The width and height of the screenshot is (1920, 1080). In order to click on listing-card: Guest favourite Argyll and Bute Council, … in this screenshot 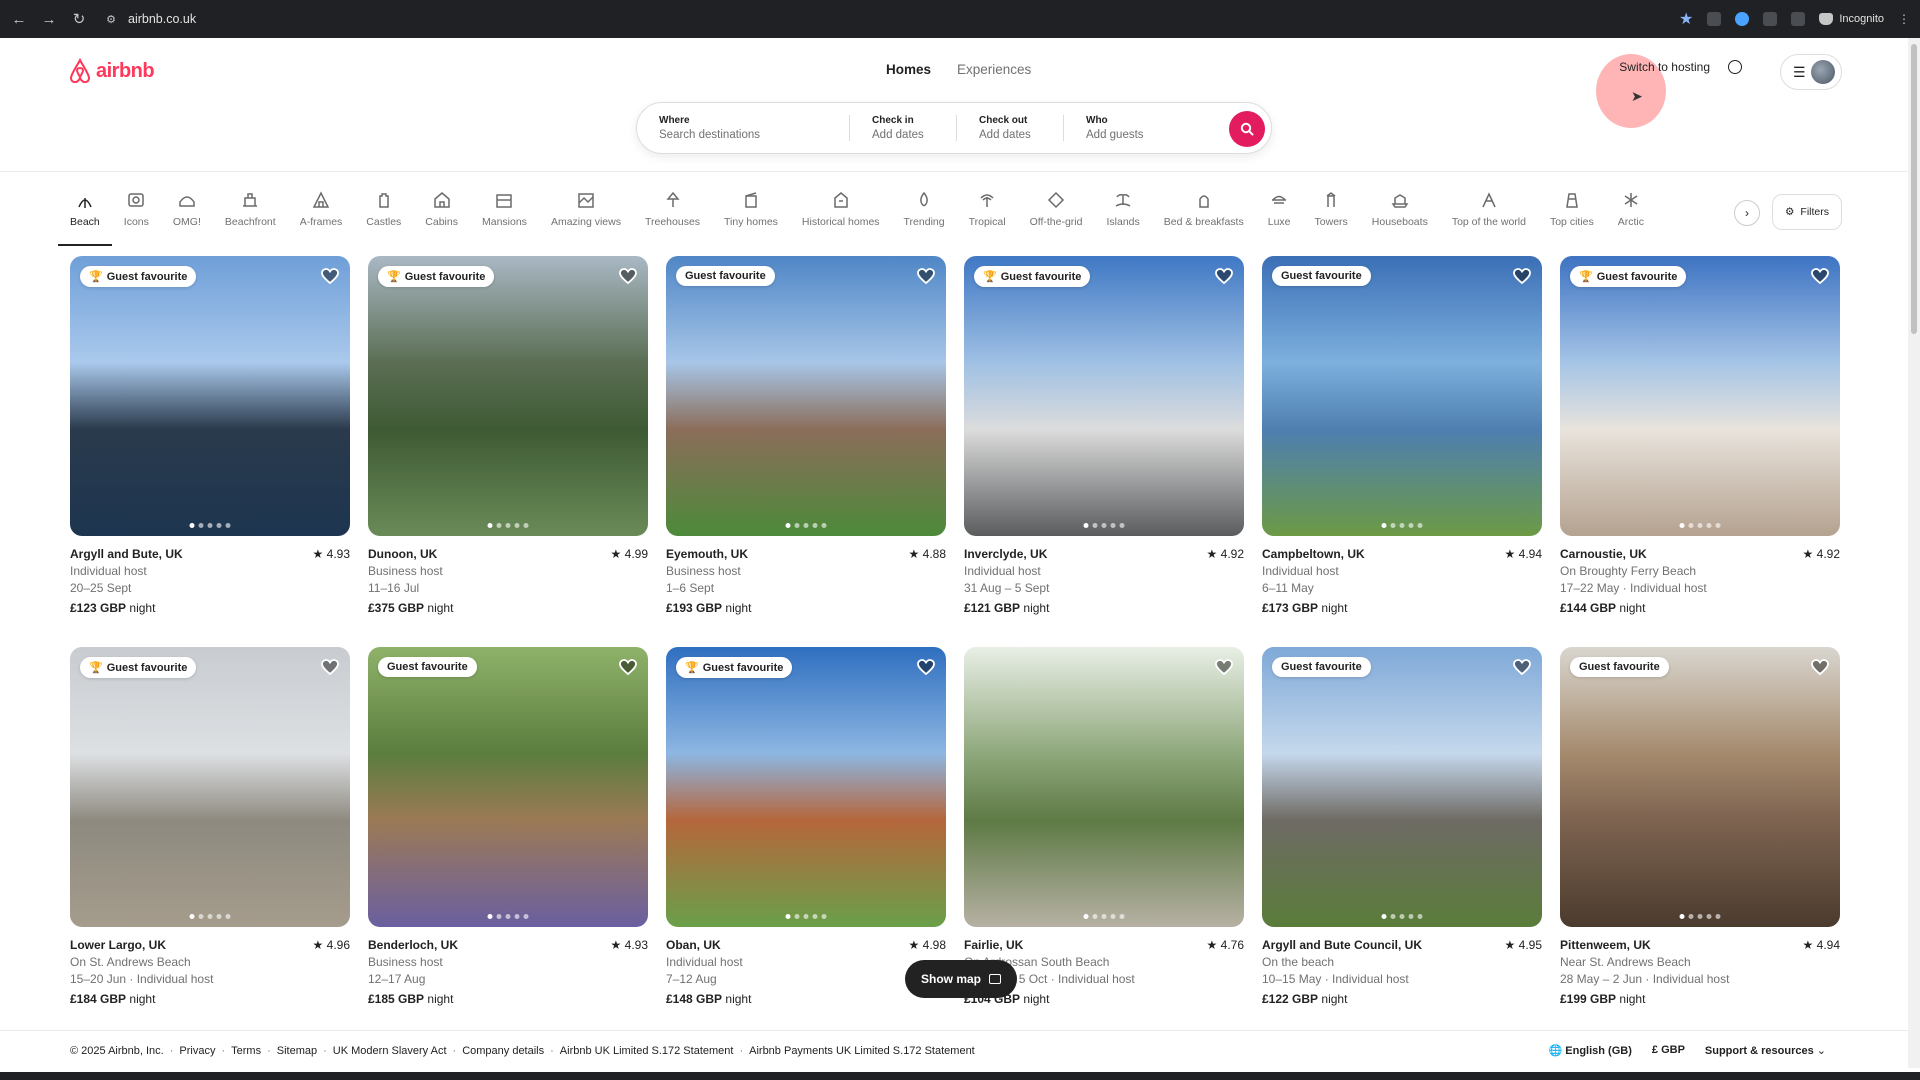, I will do `click(1402, 827)`.